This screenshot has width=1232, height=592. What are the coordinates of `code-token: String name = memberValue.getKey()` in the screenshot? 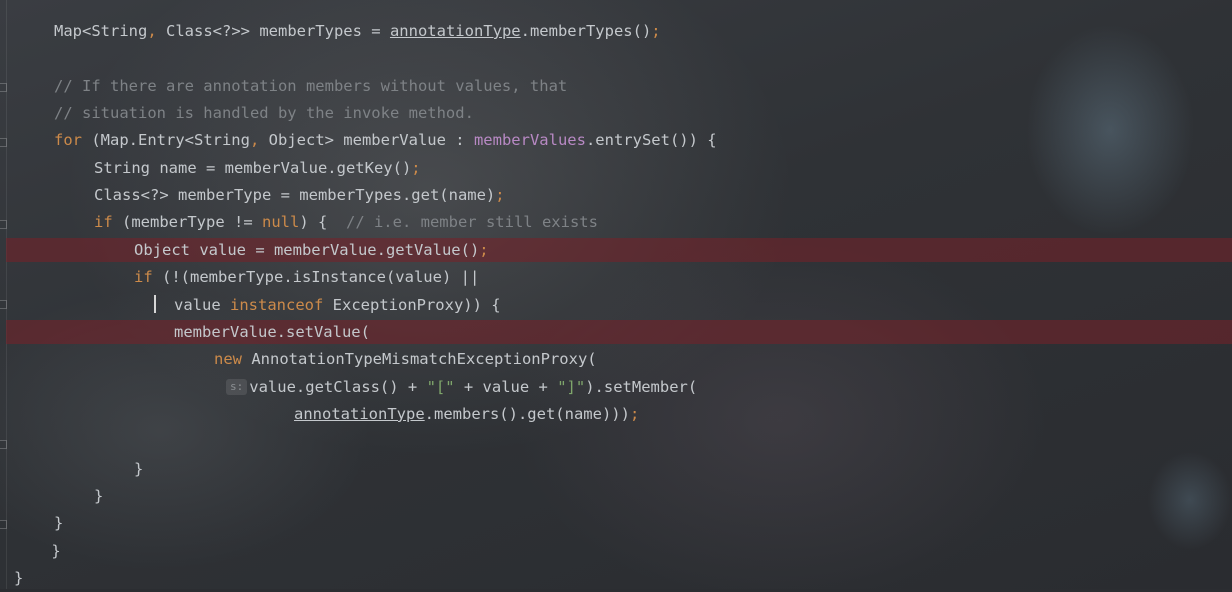 It's located at (253, 167).